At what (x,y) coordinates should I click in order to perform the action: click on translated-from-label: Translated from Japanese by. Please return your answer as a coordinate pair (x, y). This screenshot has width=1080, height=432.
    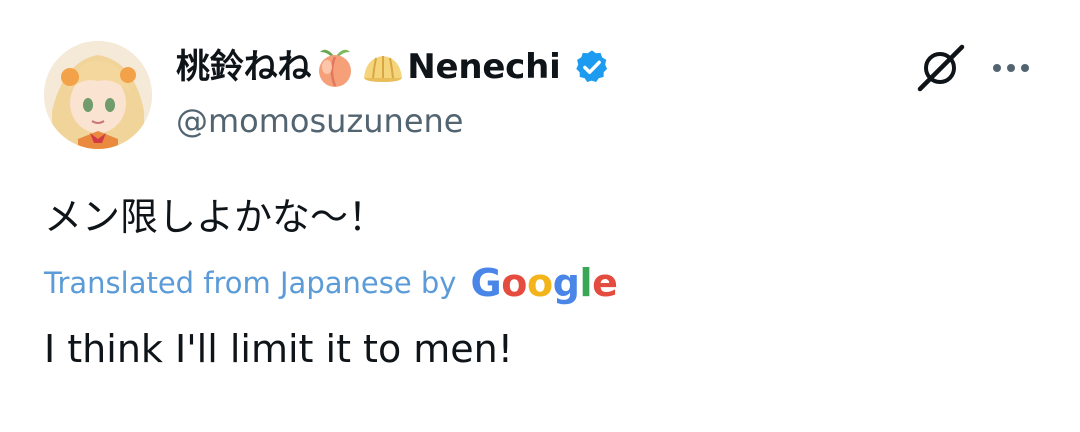
    Looking at the image, I should click on (250, 283).